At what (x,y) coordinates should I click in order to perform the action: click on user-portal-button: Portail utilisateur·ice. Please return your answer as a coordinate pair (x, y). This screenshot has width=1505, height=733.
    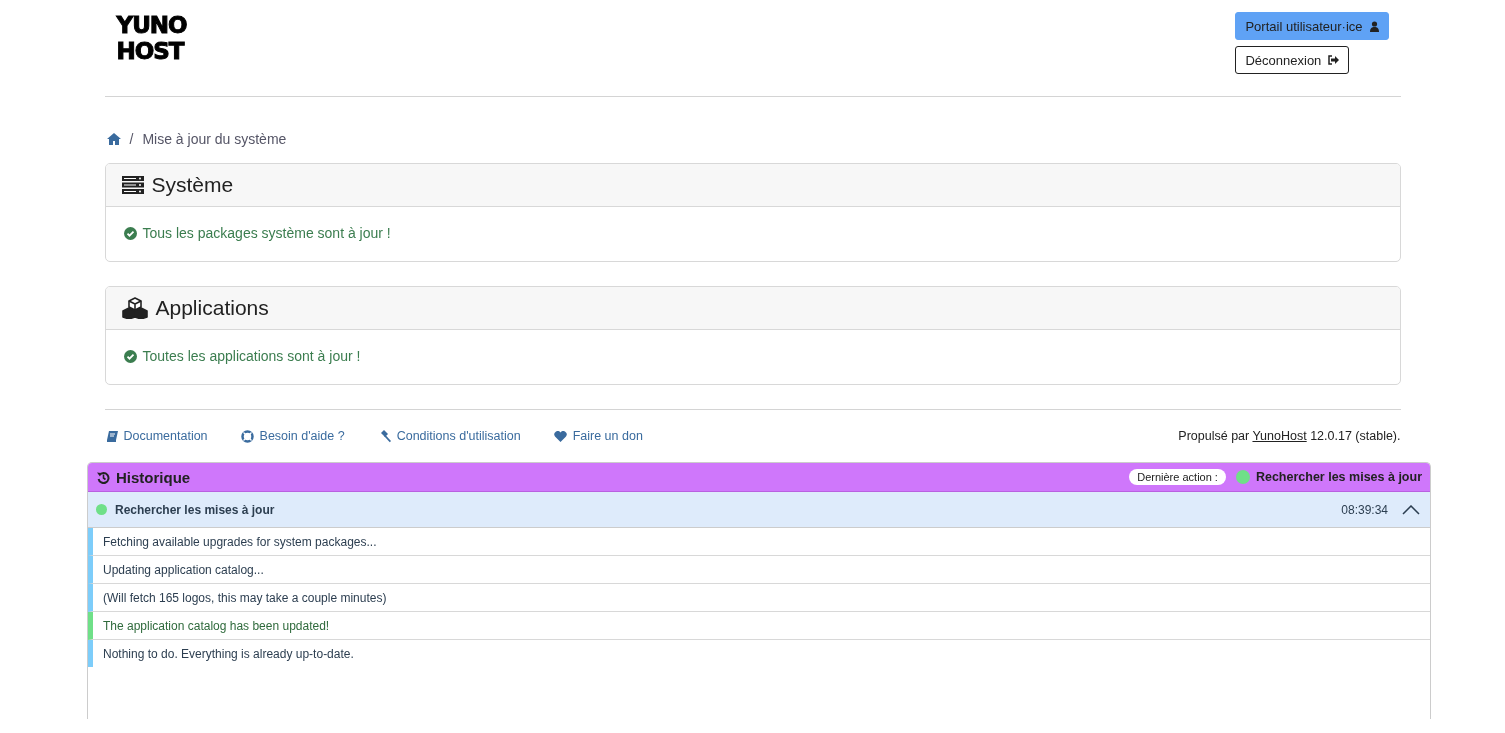
    Looking at the image, I should click on (1312, 26).